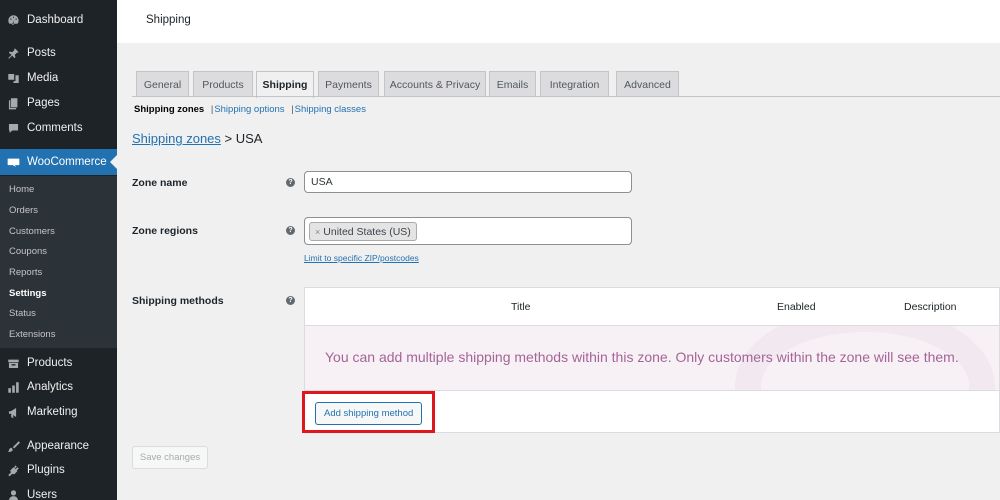  Describe the element at coordinates (435, 84) in the screenshot. I see `tab-accounts-privacy: Accounts & Privacy` at that location.